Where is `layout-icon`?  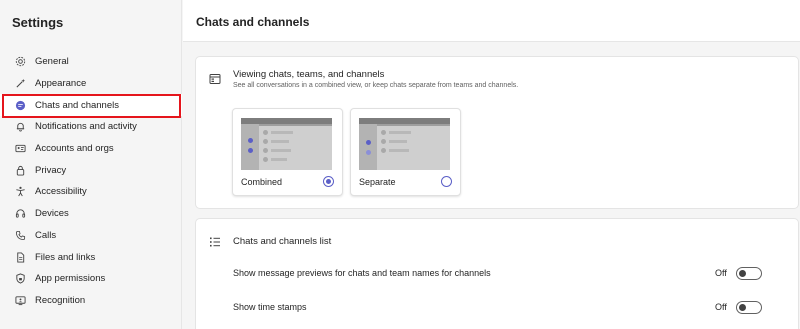 layout-icon is located at coordinates (215, 78).